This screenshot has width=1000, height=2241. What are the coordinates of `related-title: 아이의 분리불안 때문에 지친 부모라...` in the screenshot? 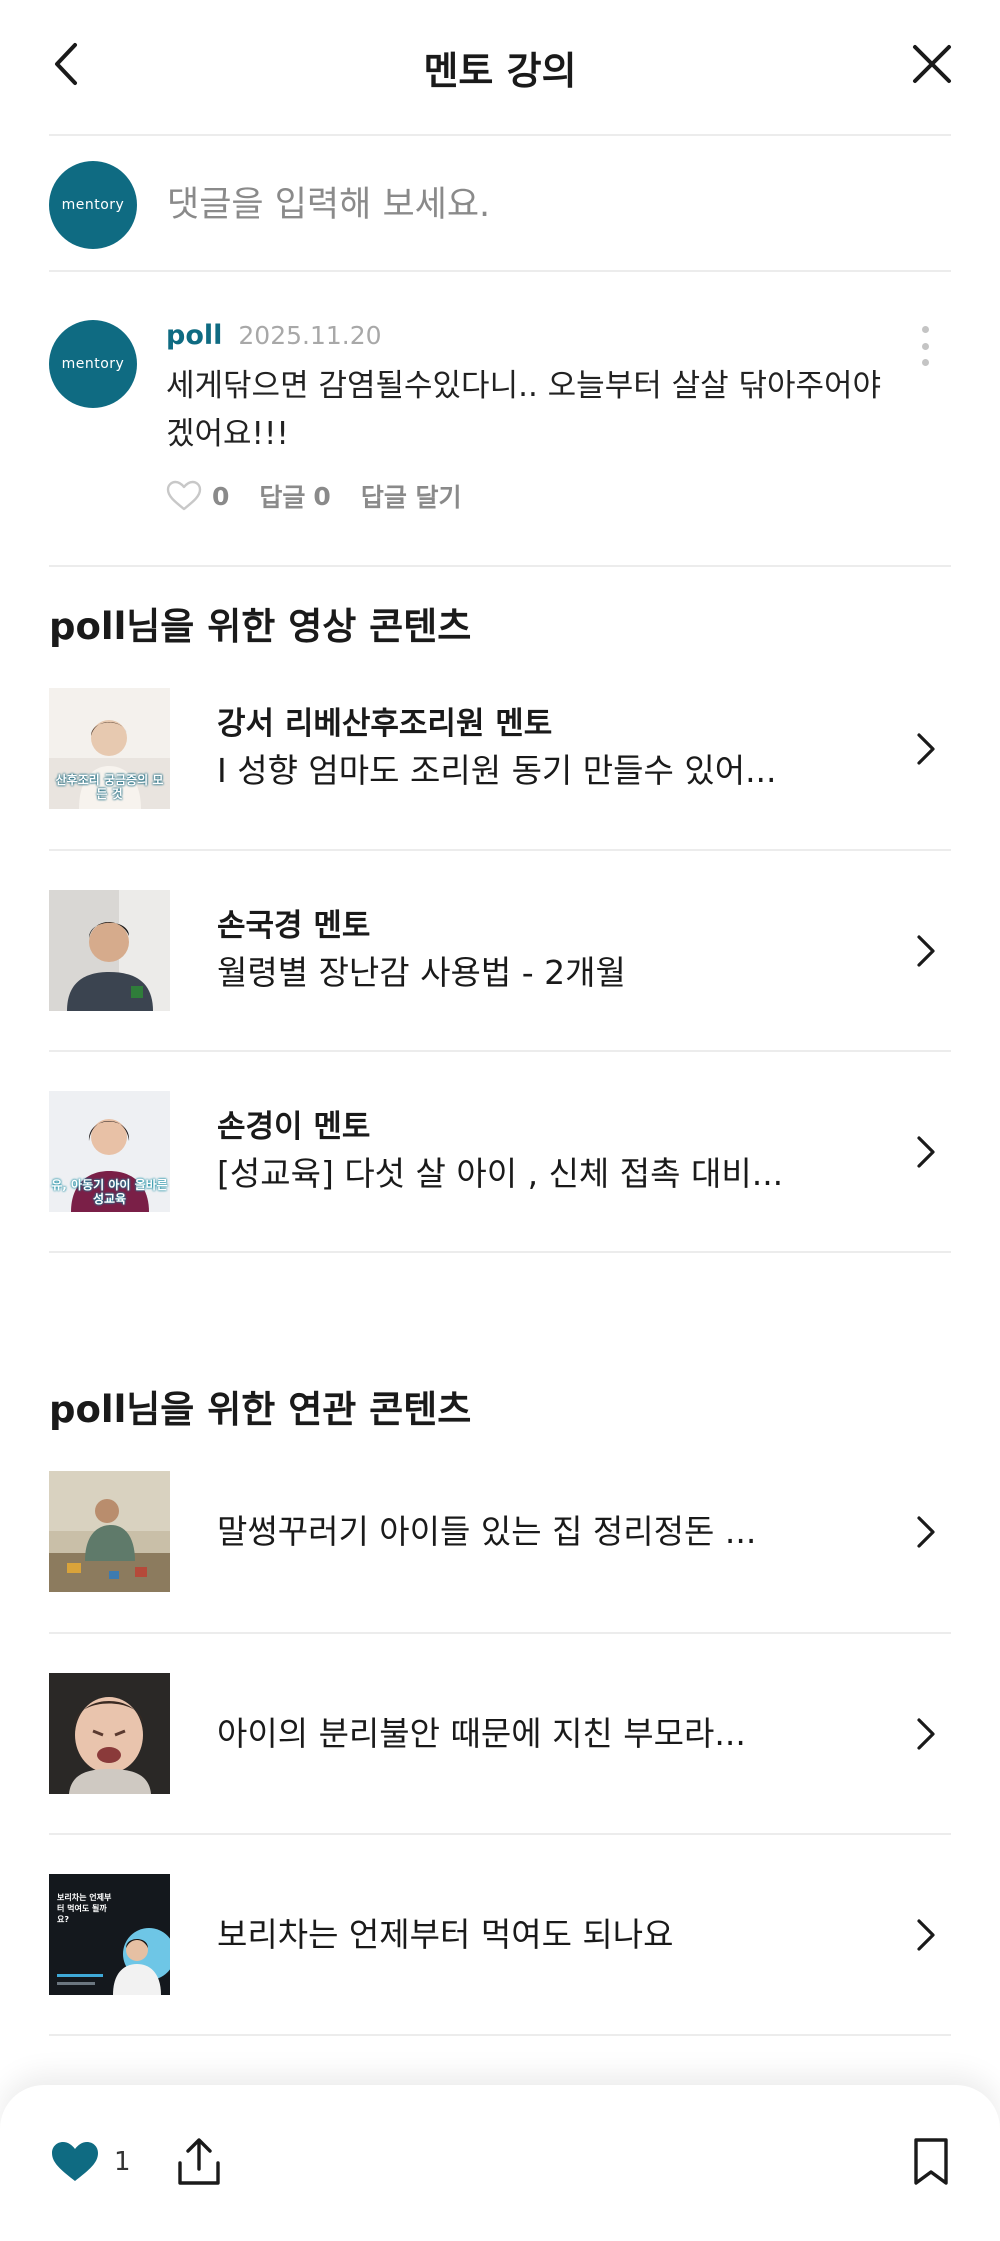 It's located at (481, 1733).